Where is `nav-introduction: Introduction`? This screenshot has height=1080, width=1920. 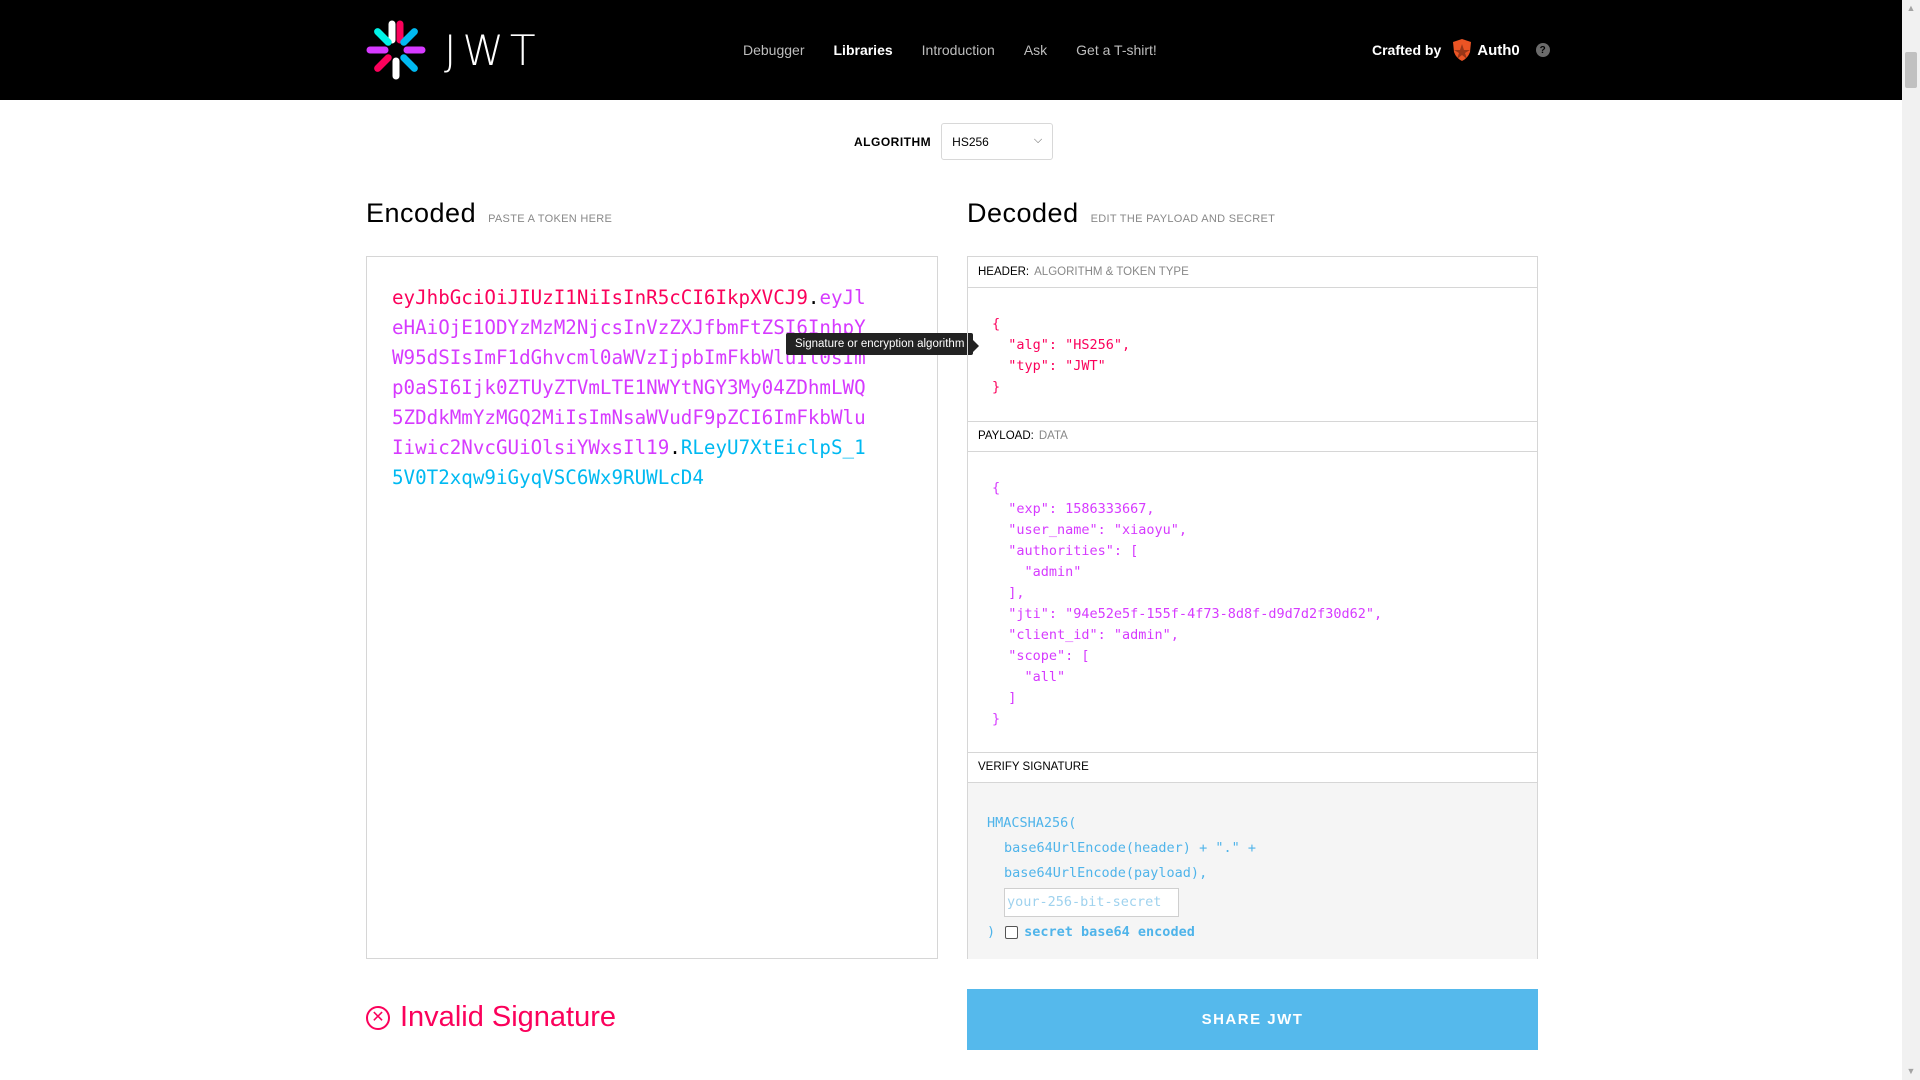 nav-introduction: Introduction is located at coordinates (958, 50).